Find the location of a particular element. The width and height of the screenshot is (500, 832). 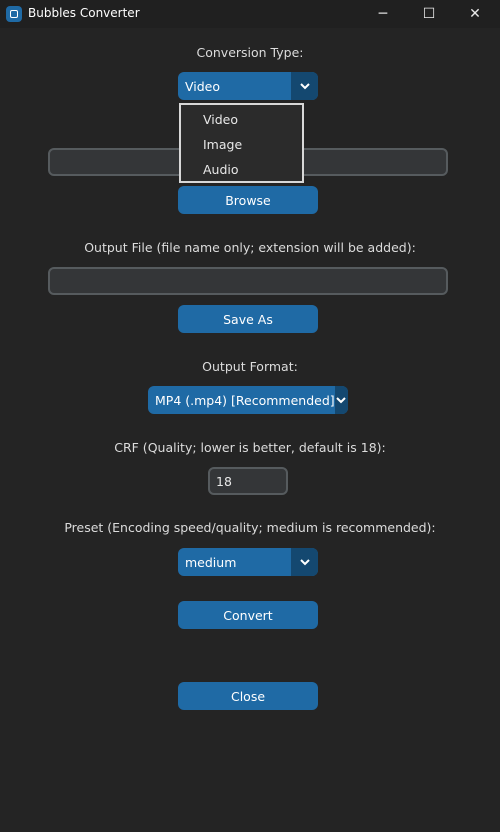

convert-button: Convert is located at coordinates (248, 615).